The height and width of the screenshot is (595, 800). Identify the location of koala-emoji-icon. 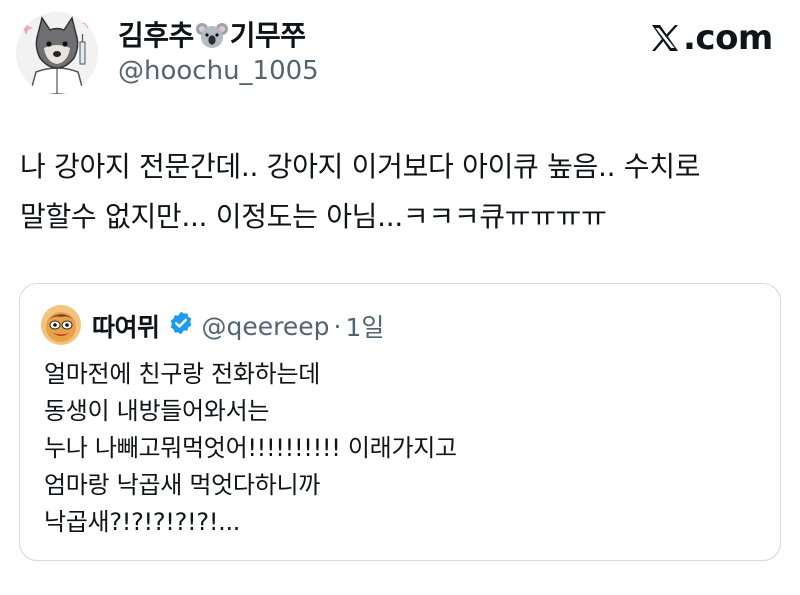
(211, 38).